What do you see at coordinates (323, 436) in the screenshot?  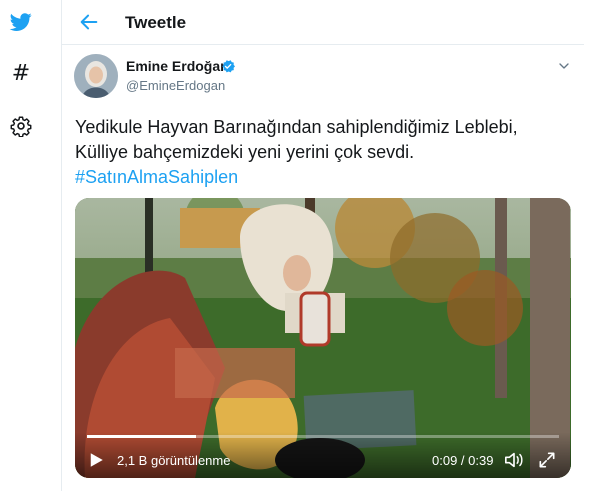 I see `progress-bar` at bounding box center [323, 436].